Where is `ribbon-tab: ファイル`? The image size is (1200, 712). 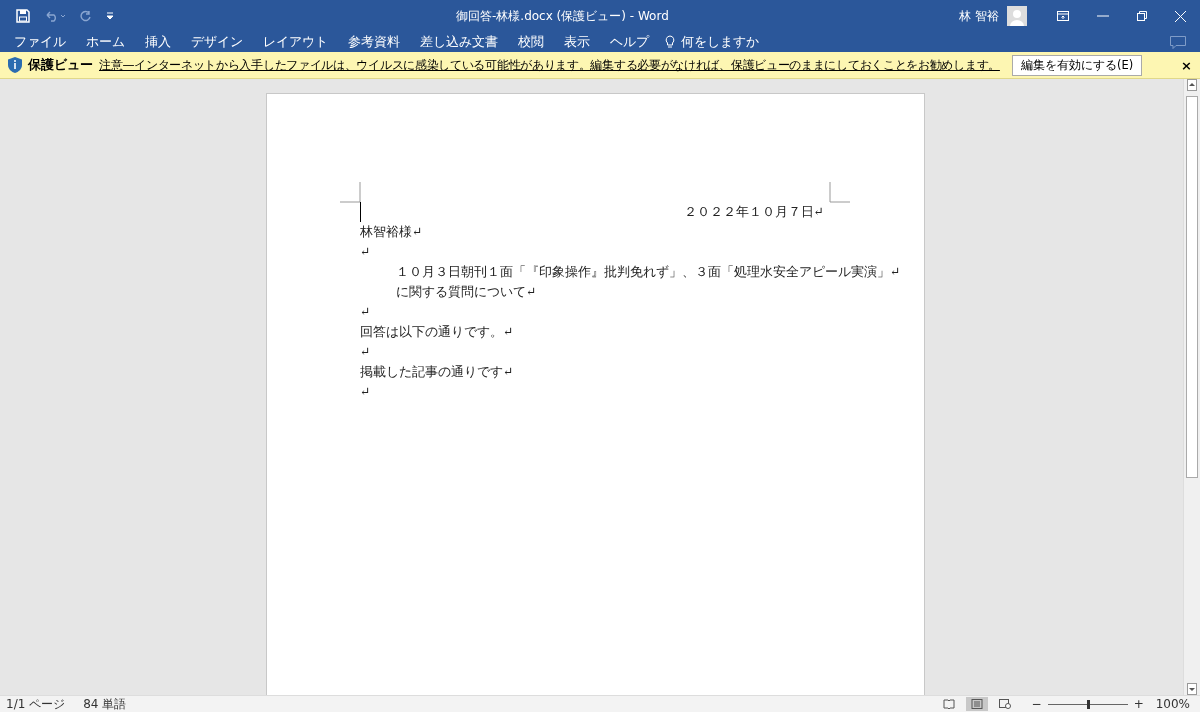
ribbon-tab: ファイル is located at coordinates (40, 42).